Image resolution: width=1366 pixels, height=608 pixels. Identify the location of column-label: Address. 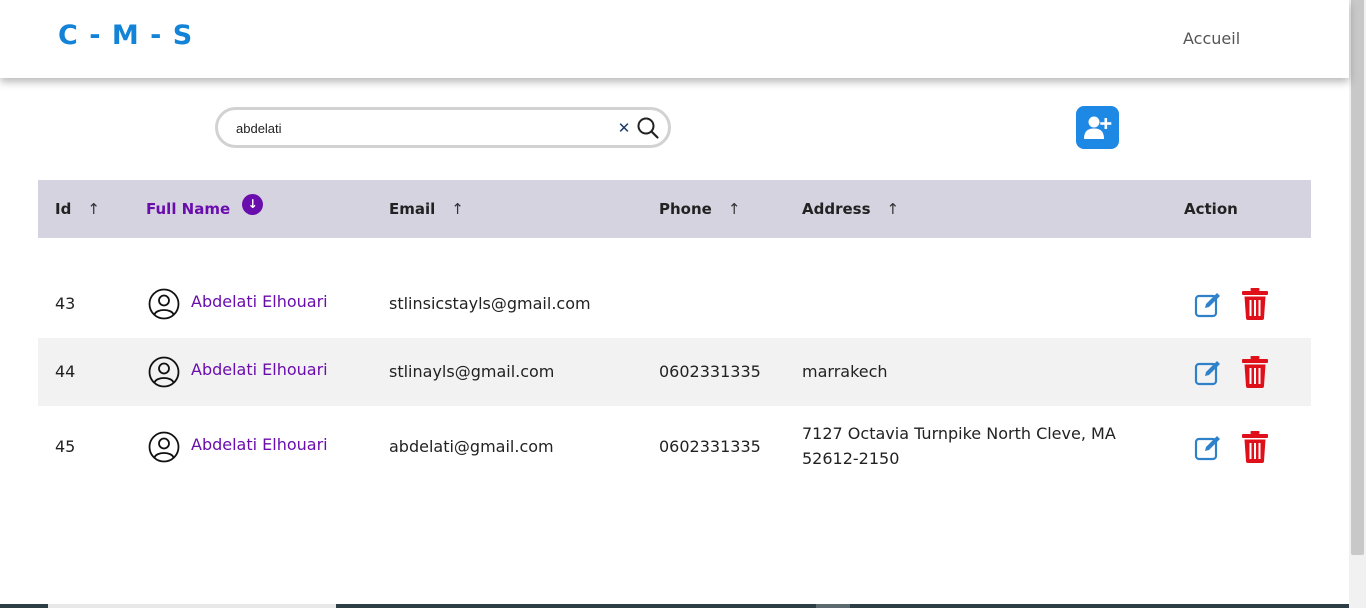
(836, 209).